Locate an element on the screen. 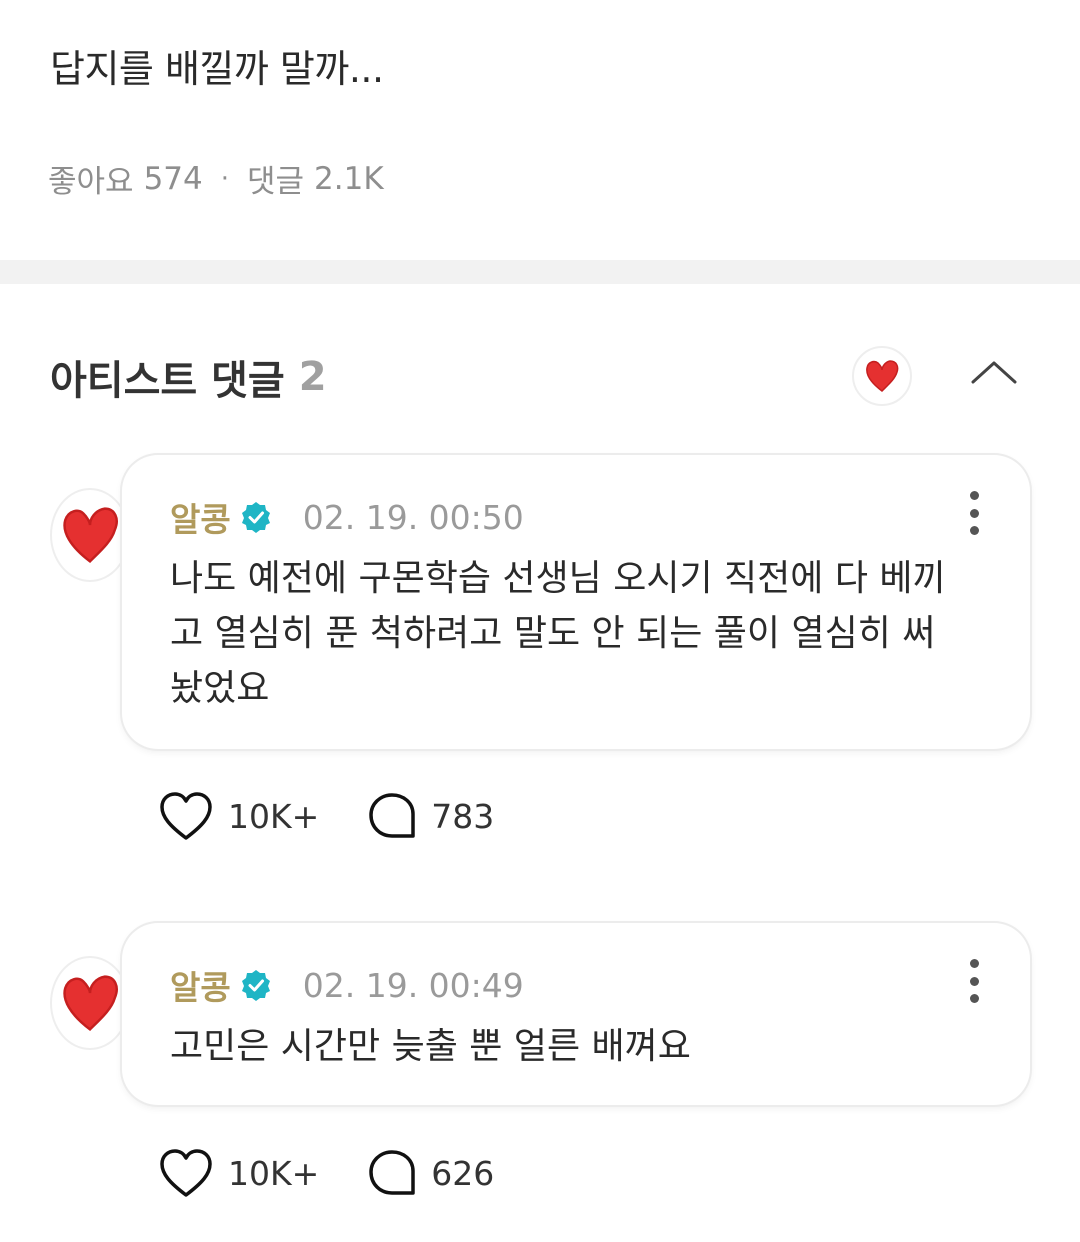 This screenshot has width=1080, height=1242. post-stats: 좋아요 574 · 댓글 2.1K is located at coordinates (216, 178).